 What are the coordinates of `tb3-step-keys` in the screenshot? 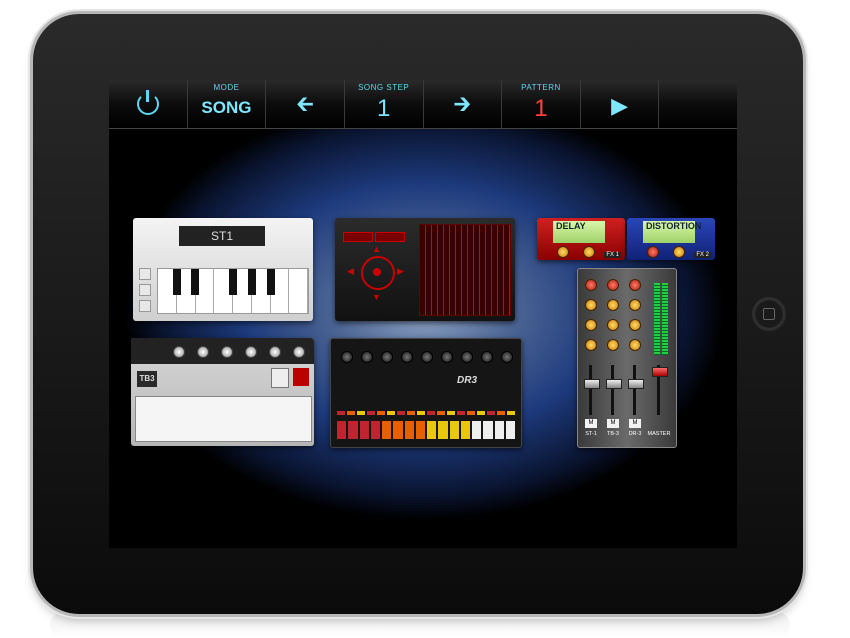 It's located at (223, 419).